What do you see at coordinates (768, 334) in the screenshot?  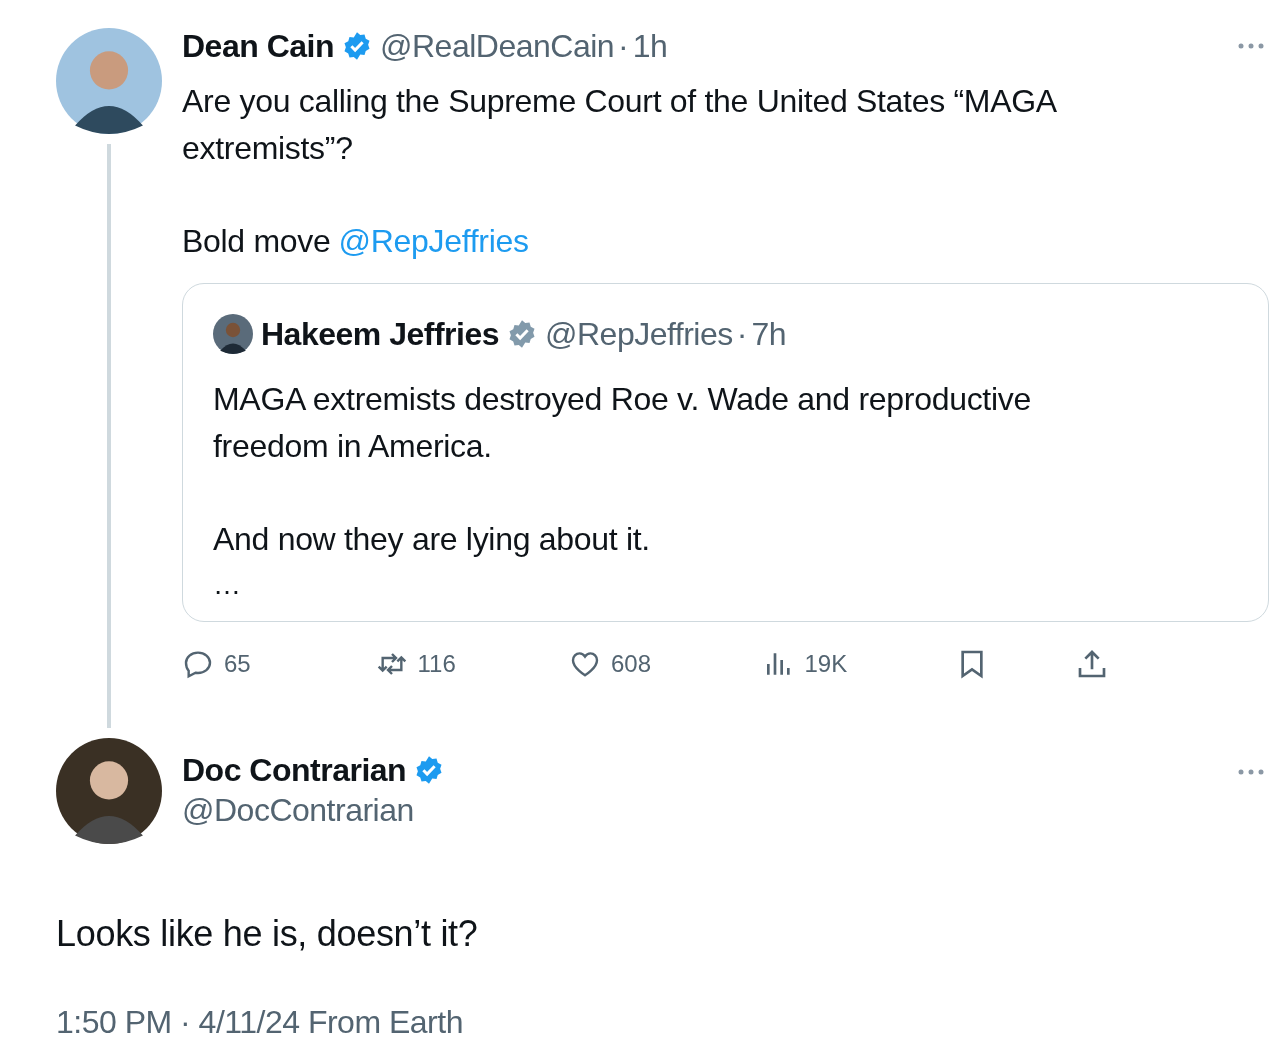 I see `quoted-post-time: 7h` at bounding box center [768, 334].